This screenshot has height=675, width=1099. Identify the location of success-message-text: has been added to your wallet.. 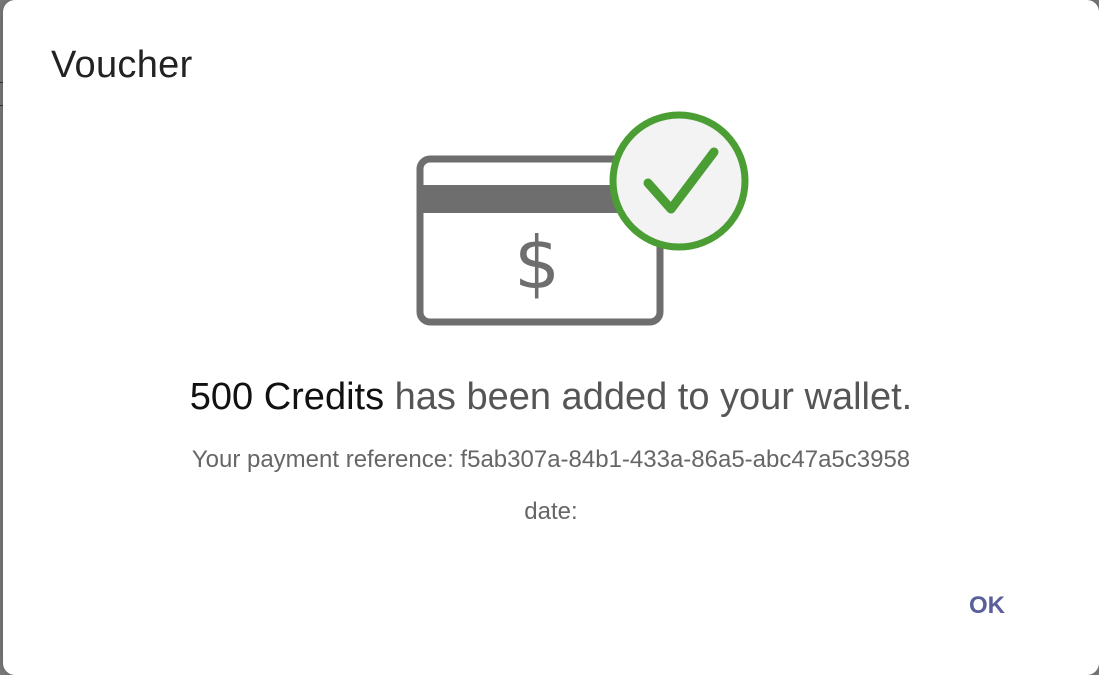
(653, 397).